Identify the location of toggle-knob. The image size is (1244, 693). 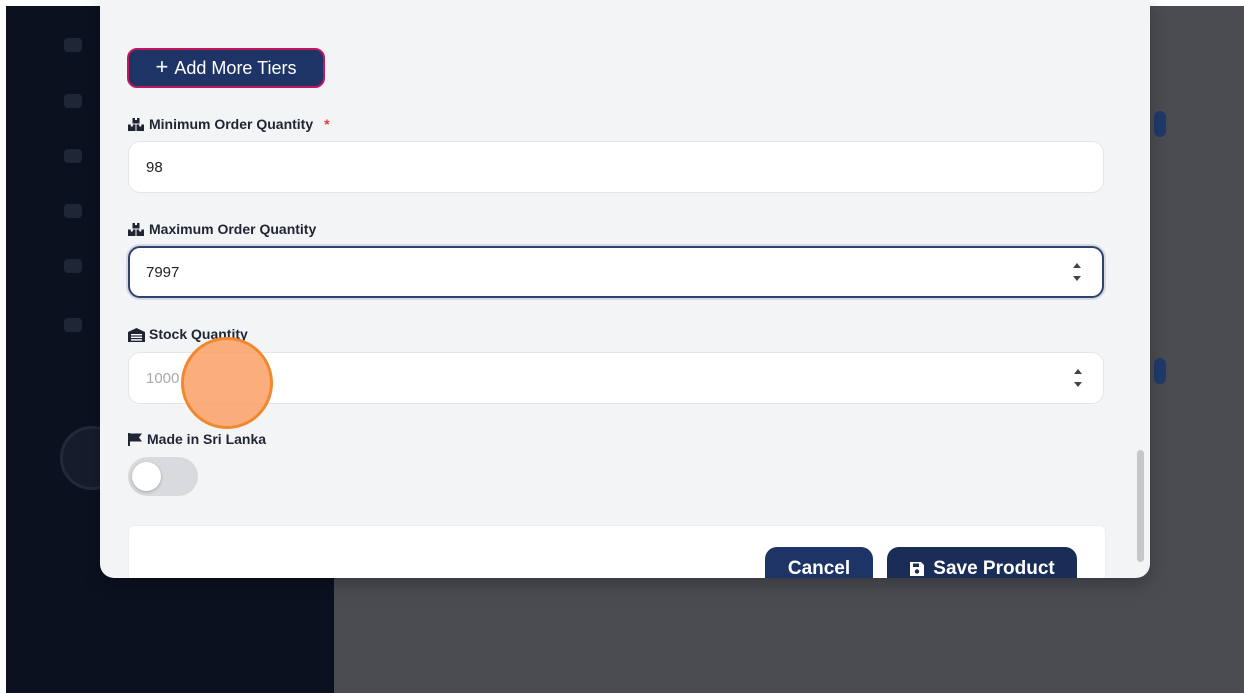
(146, 476).